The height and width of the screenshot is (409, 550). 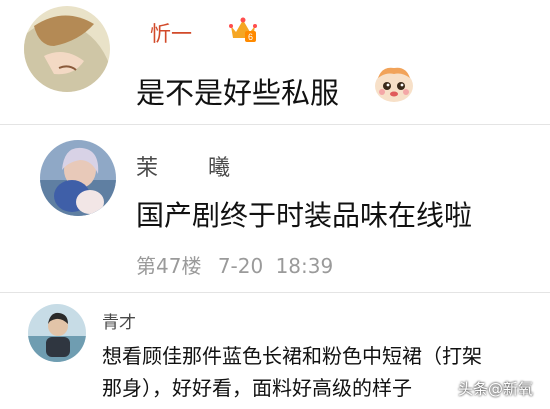 I want to click on comment-meta: 第47楼 7-20 18:39, so click(x=234, y=264).